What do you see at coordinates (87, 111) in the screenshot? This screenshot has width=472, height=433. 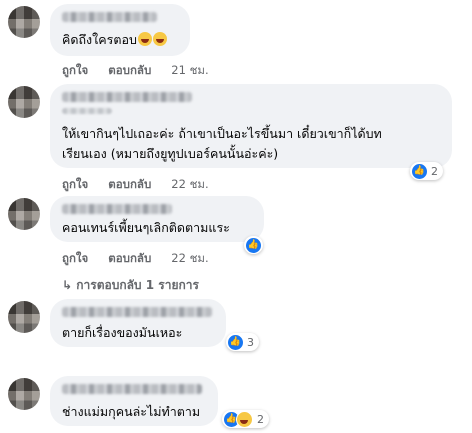 I see `author-badge` at bounding box center [87, 111].